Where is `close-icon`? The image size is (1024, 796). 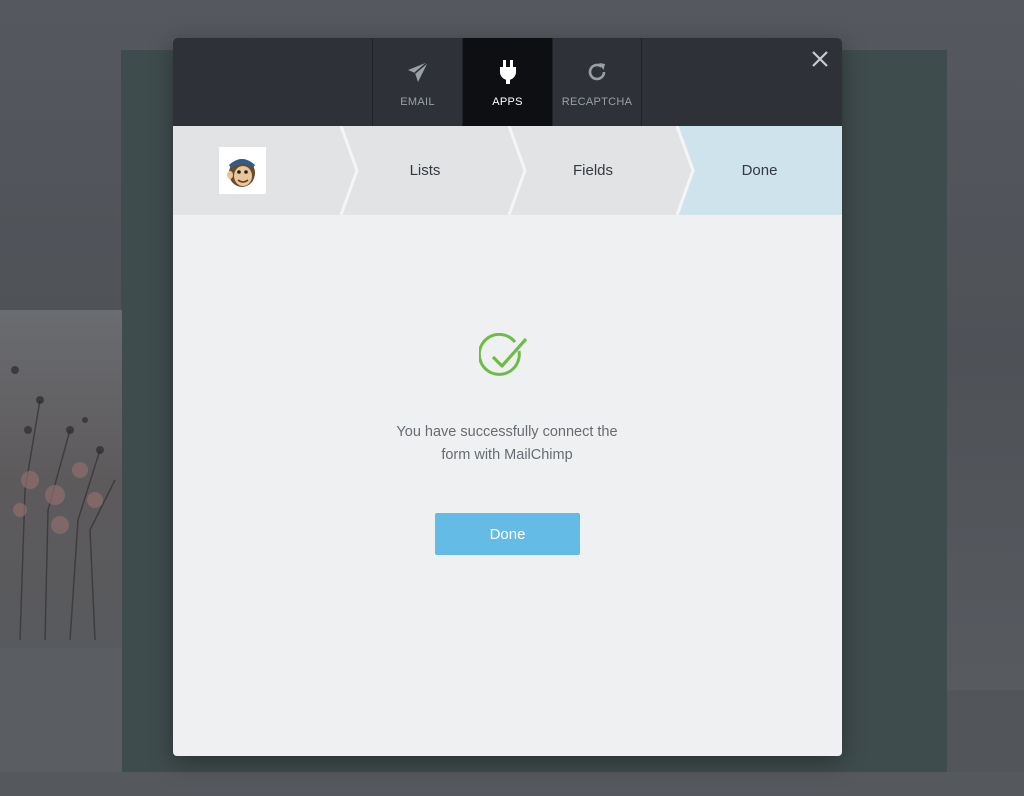 close-icon is located at coordinates (820, 61).